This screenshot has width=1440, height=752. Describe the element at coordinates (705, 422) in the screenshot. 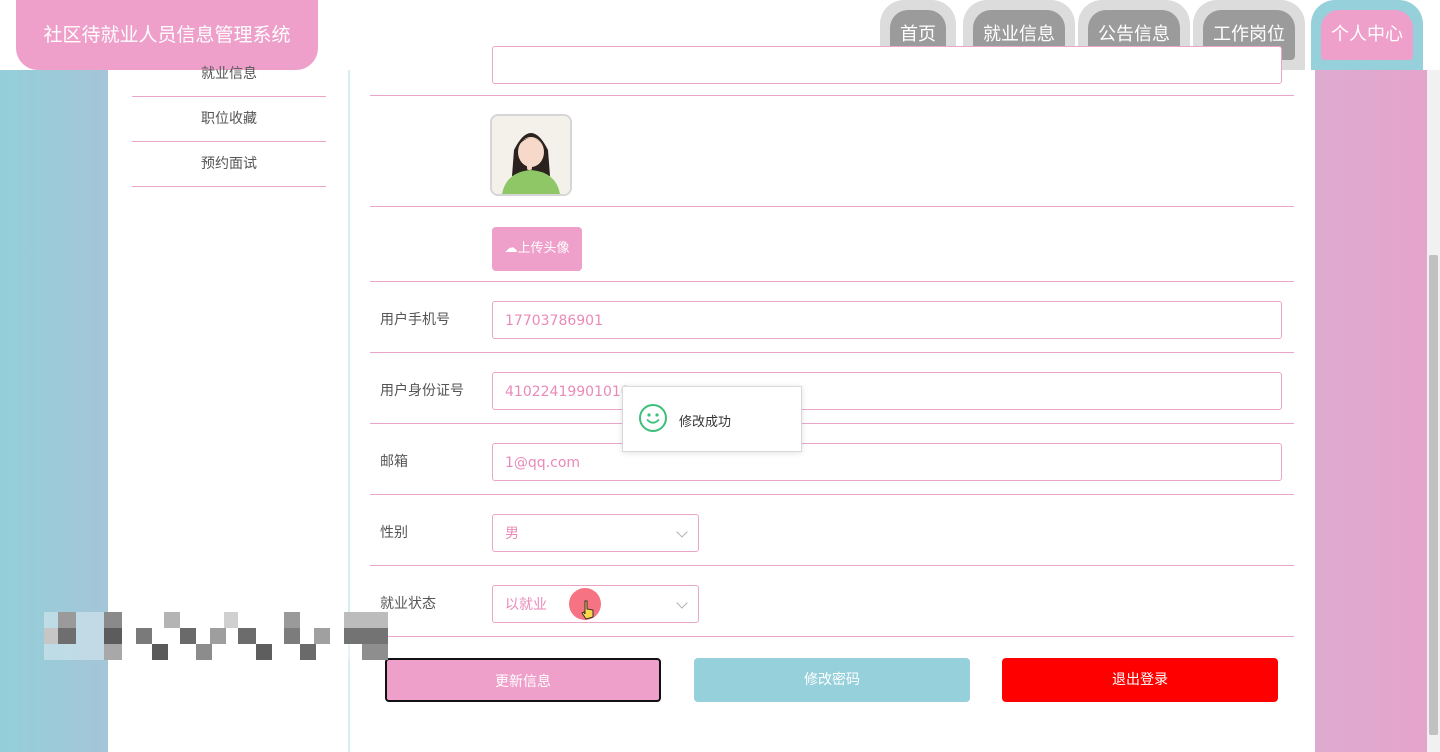

I see `toast-message: 修改成功` at that location.